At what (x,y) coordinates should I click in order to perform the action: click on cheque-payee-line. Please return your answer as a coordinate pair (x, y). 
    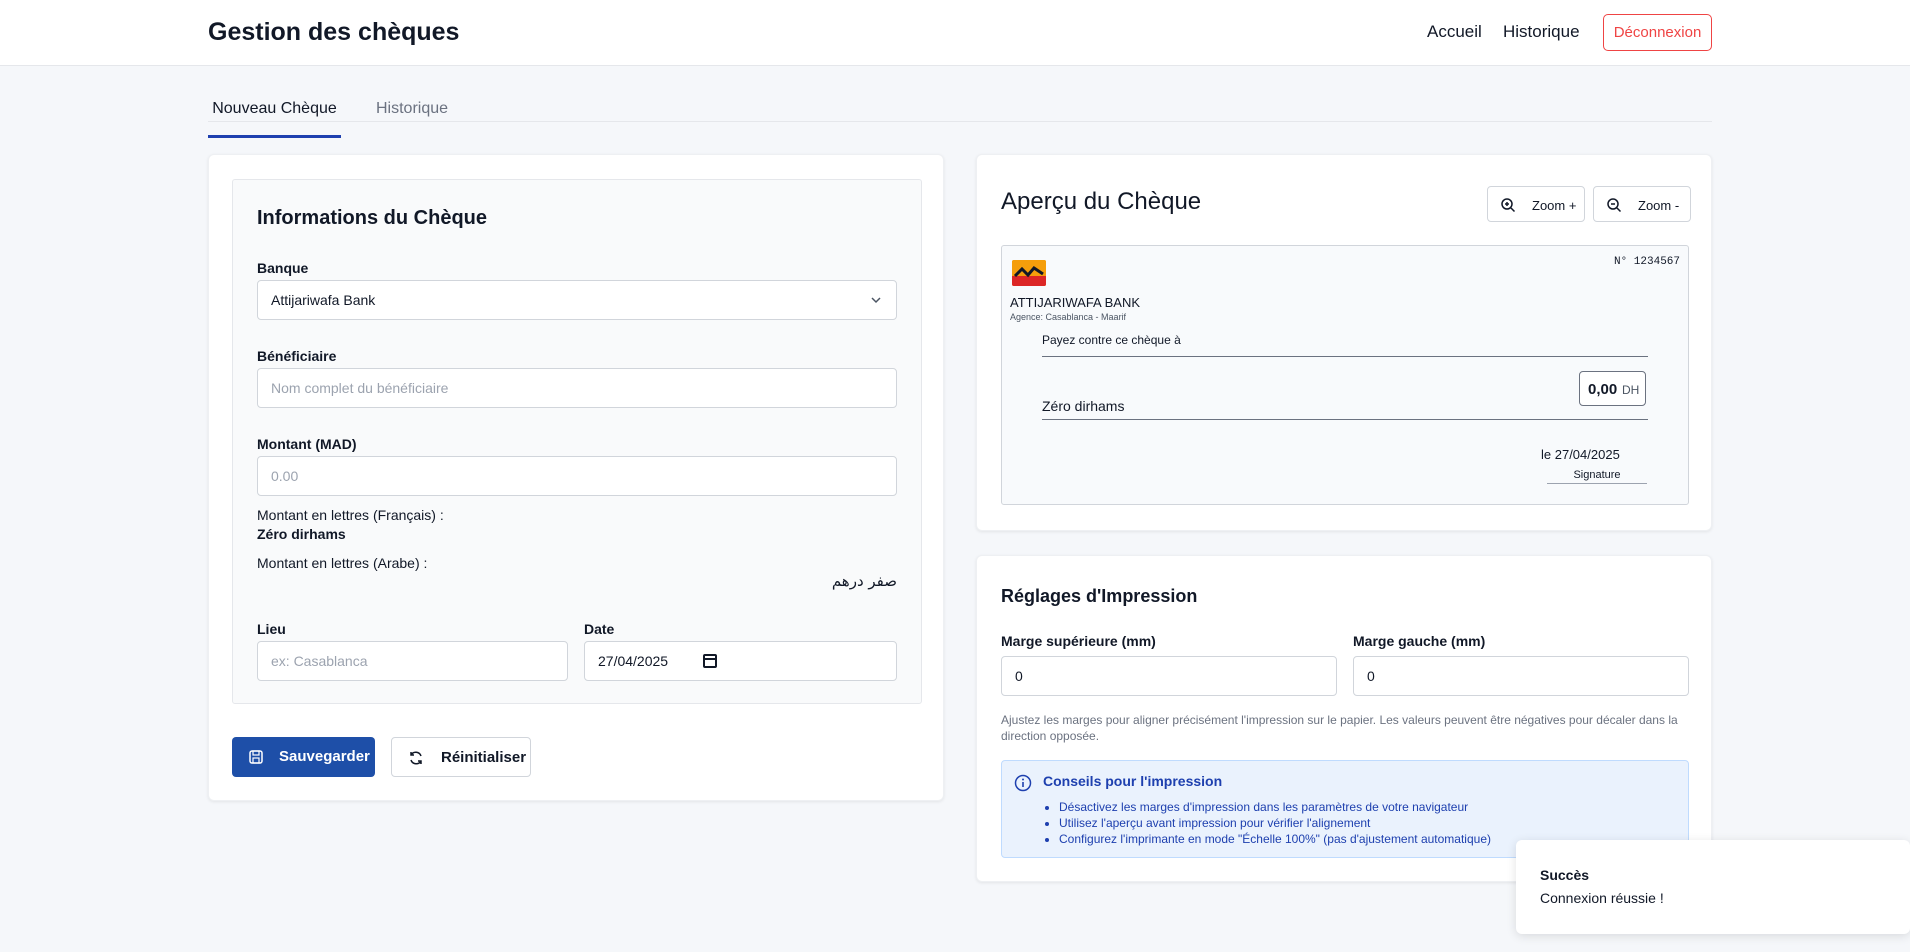
    Looking at the image, I should click on (1345, 356).